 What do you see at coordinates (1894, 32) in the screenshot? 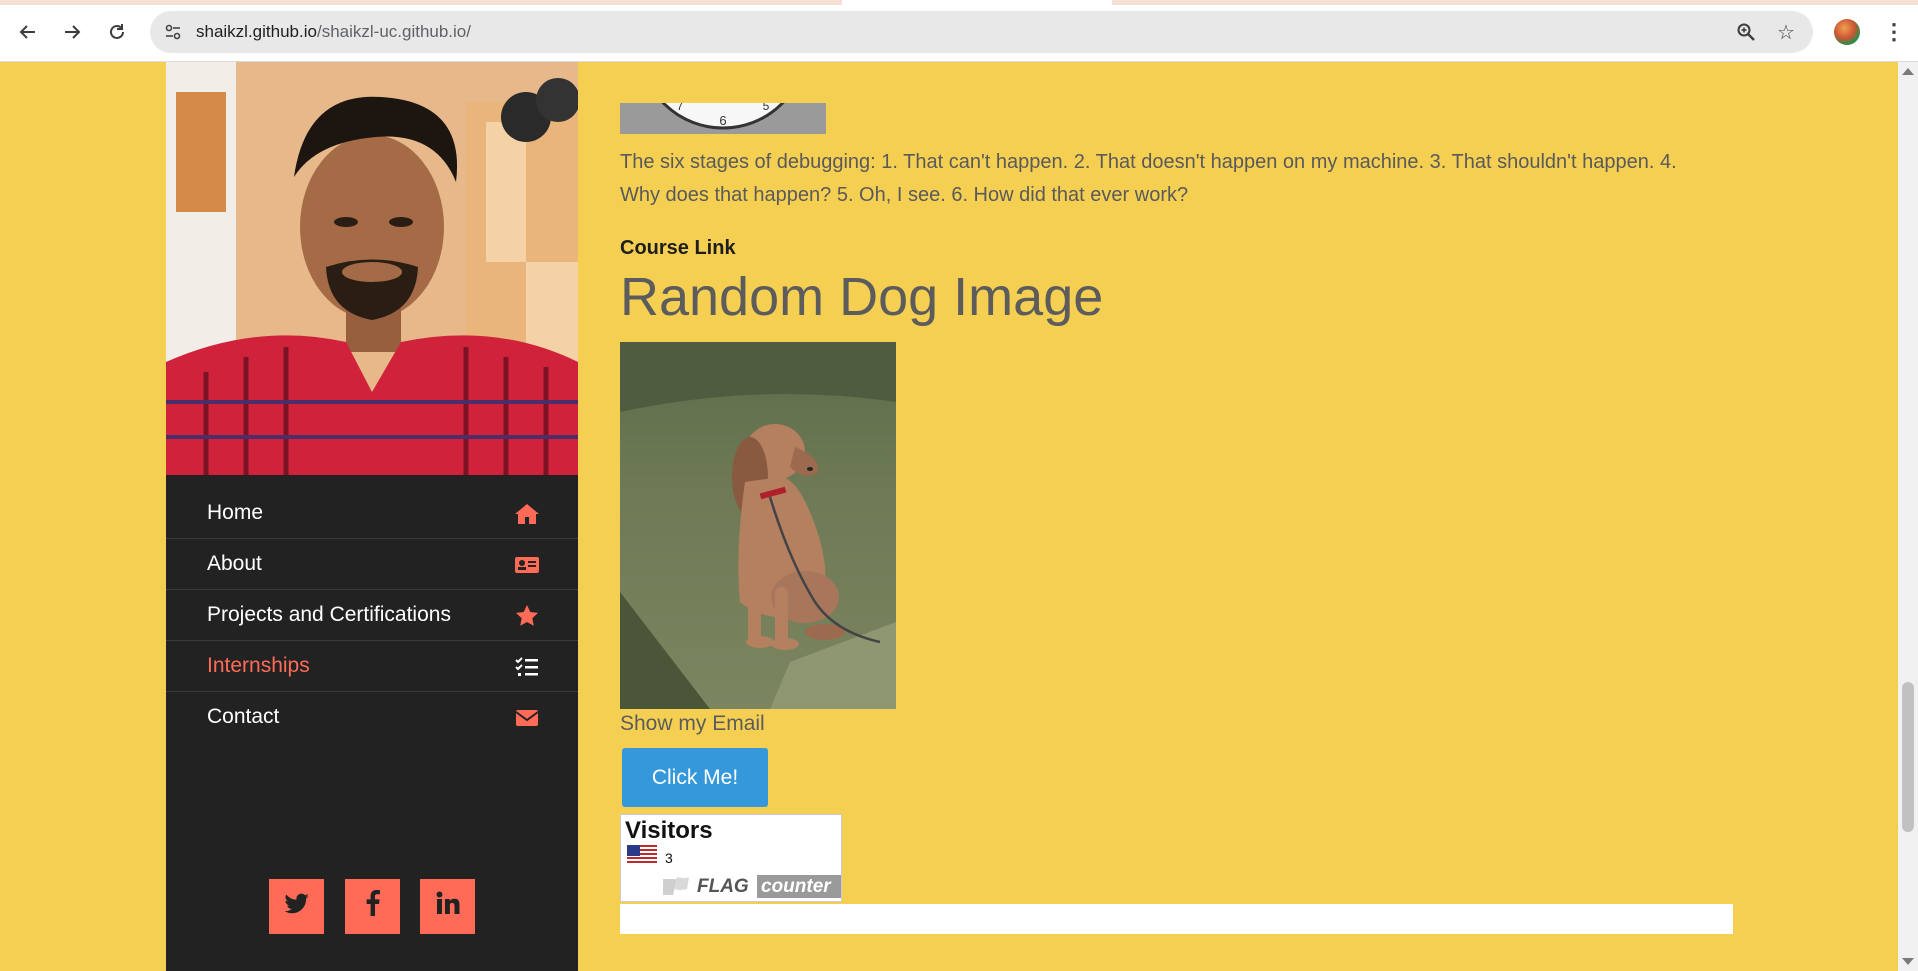
I see `browser-menu-icon: ⋮` at bounding box center [1894, 32].